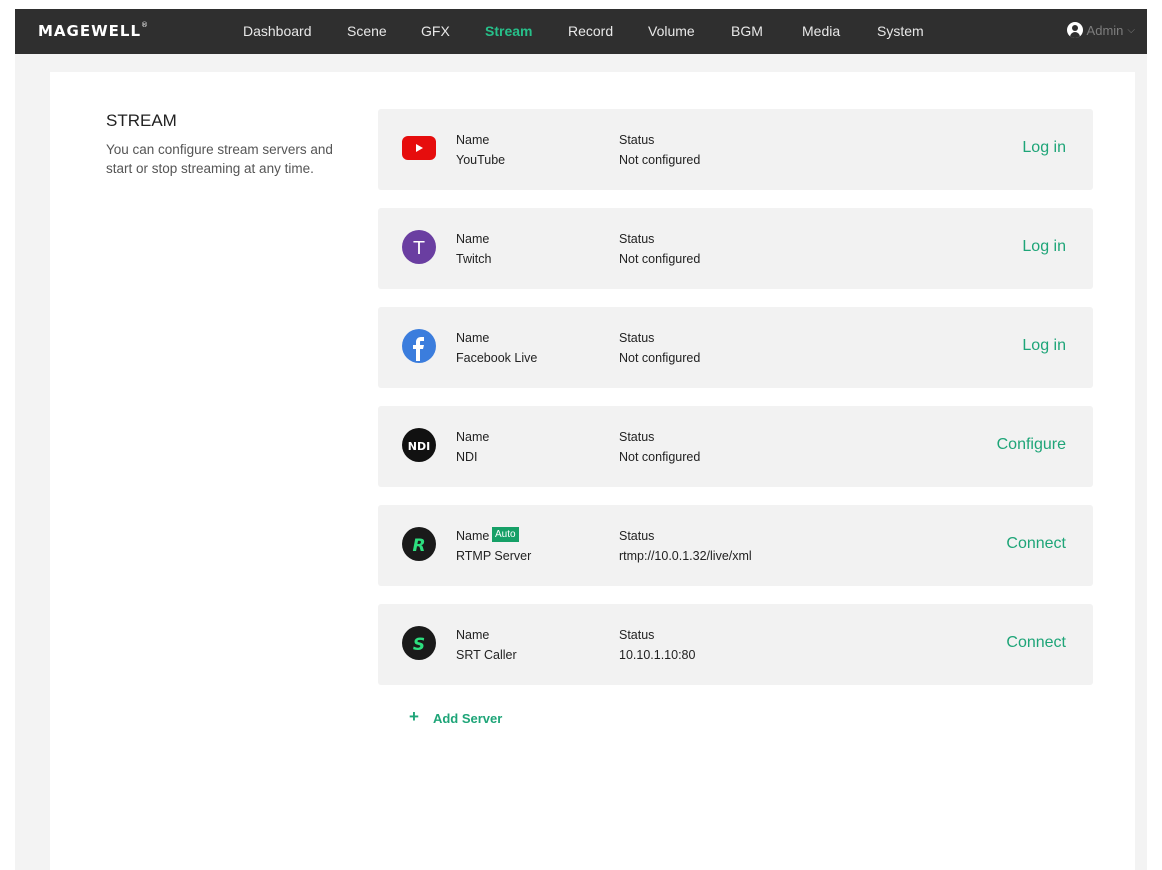  I want to click on nav-item-bgm: BGM, so click(747, 31).